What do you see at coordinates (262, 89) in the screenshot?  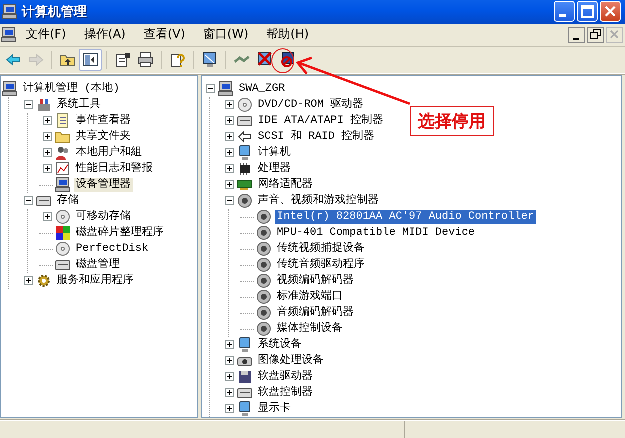 I see `tree-item: SWA_ZGR` at bounding box center [262, 89].